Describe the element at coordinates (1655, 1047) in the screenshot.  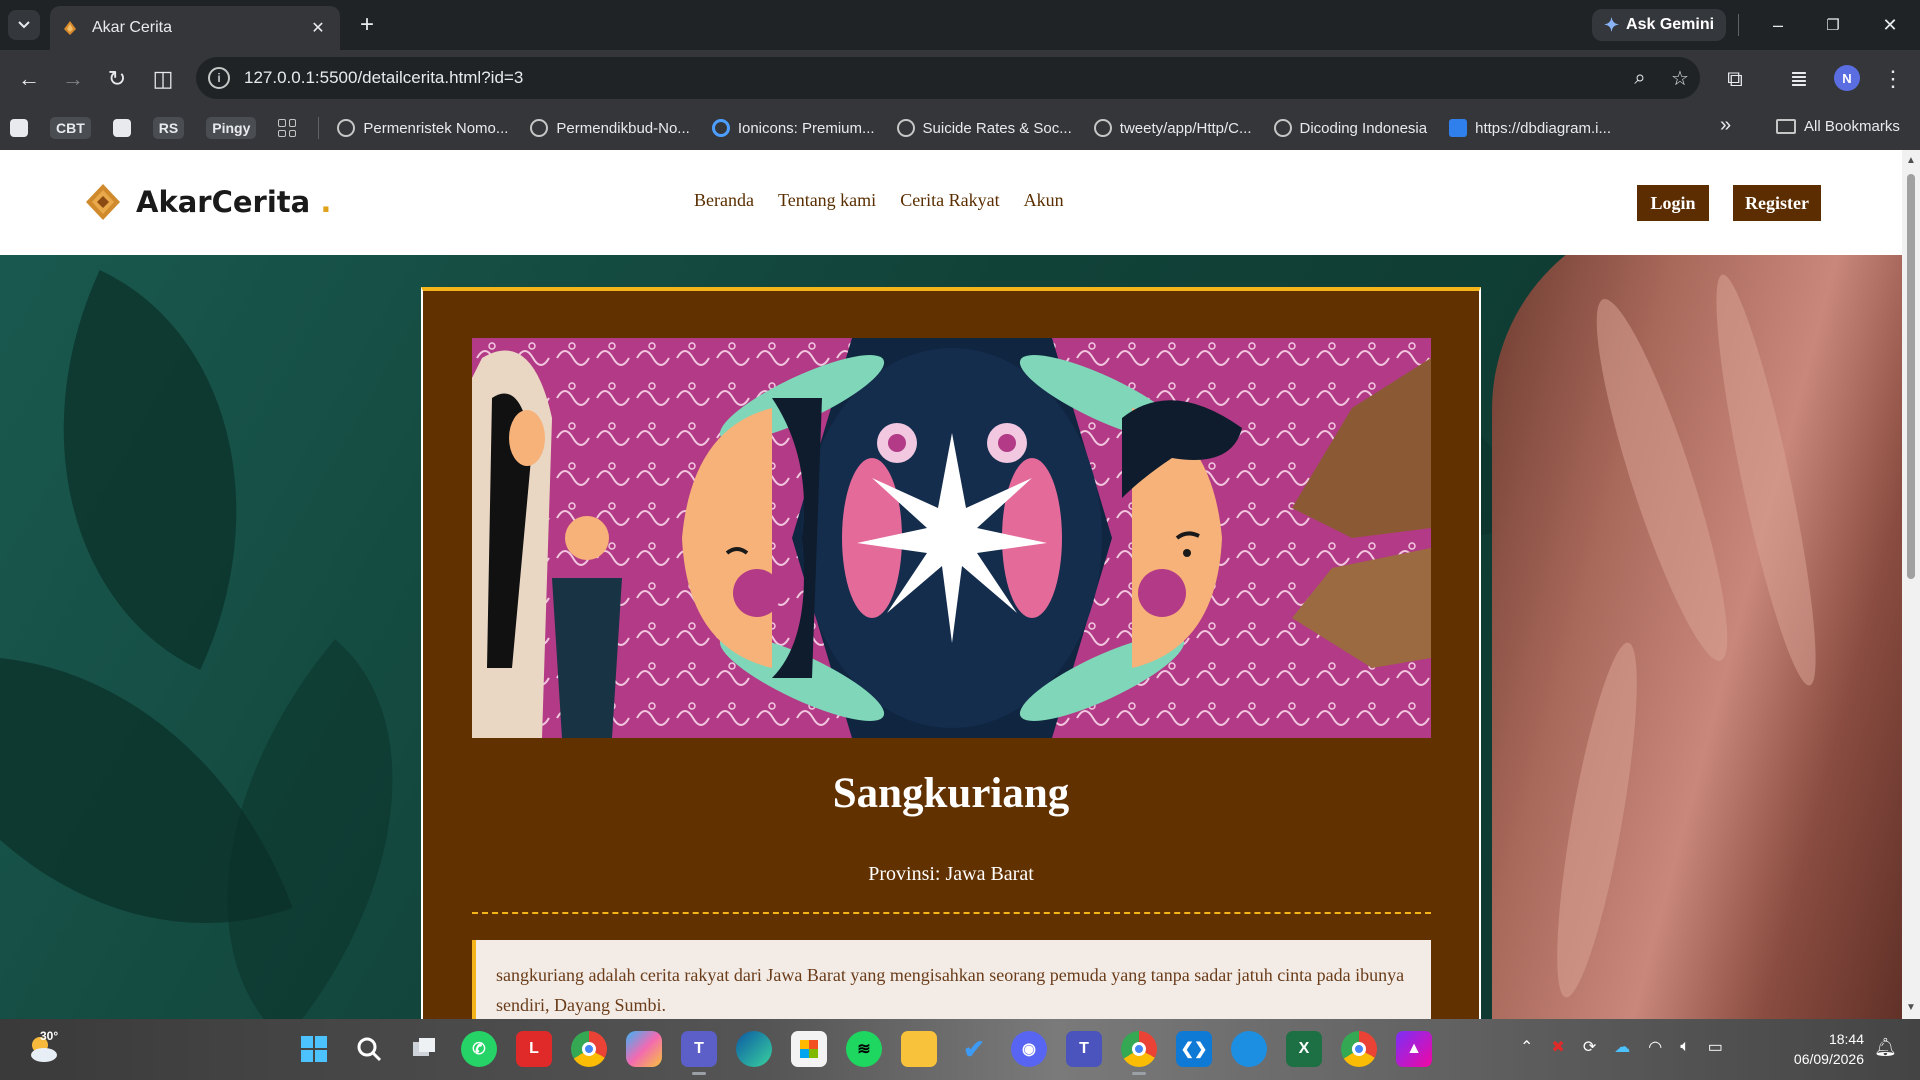
I see `wifi-icon: ◠` at that location.